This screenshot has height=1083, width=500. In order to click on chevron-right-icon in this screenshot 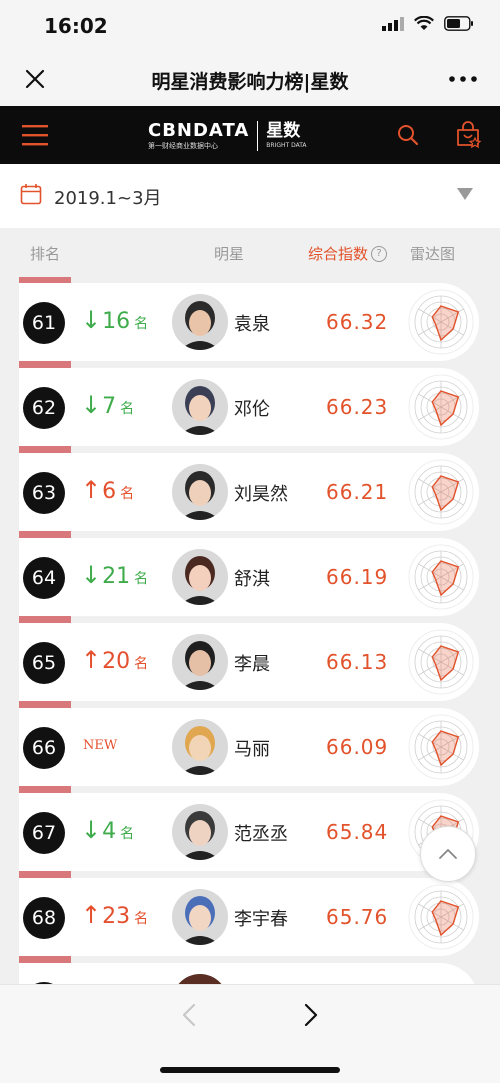, I will do `click(310, 1015)`.